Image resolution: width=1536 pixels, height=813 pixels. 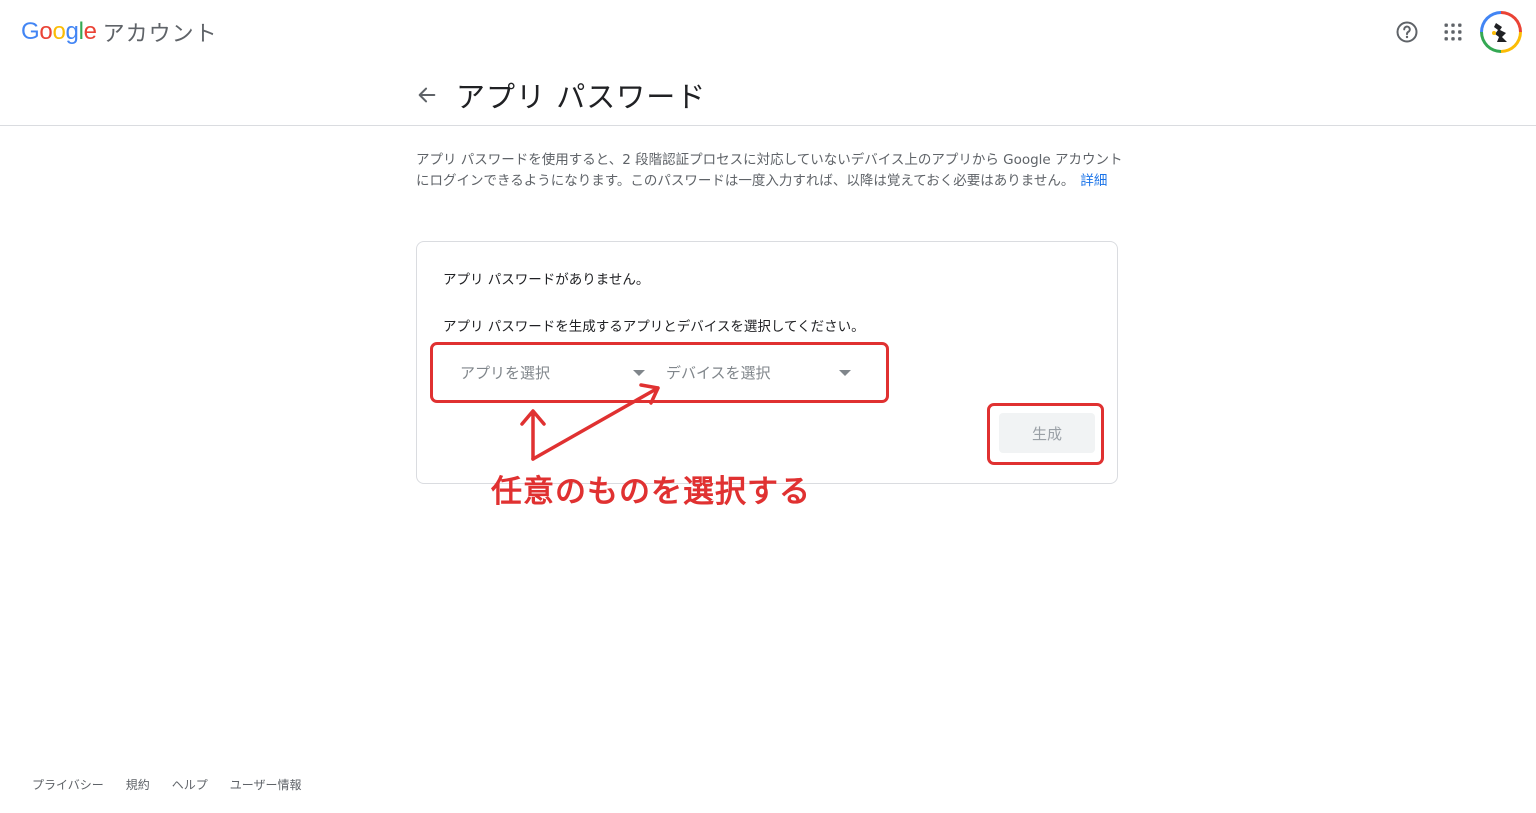 I want to click on footer-link-user-info: ユーザー情報, so click(x=266, y=784).